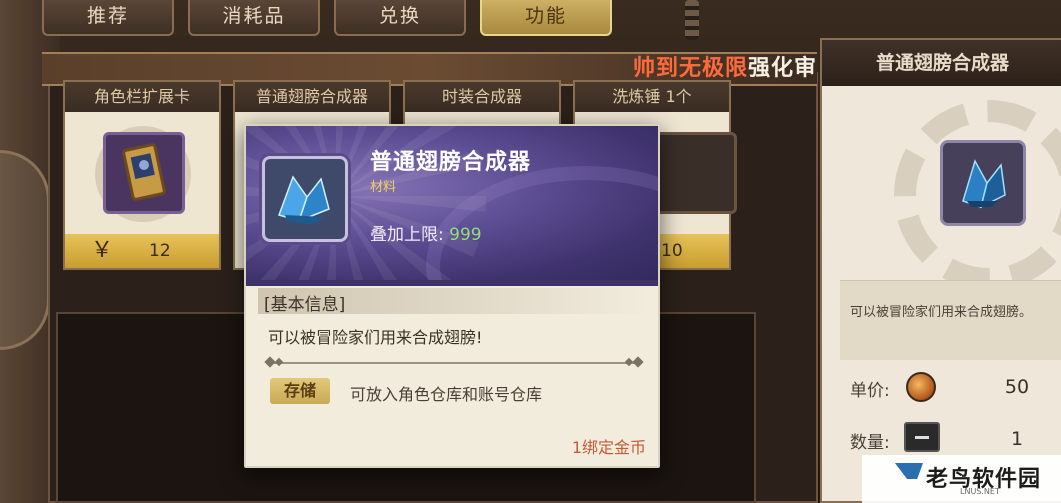 This screenshot has width=1061, height=503. What do you see at coordinates (160, 251) in the screenshot?
I see `price-amount: 12` at bounding box center [160, 251].